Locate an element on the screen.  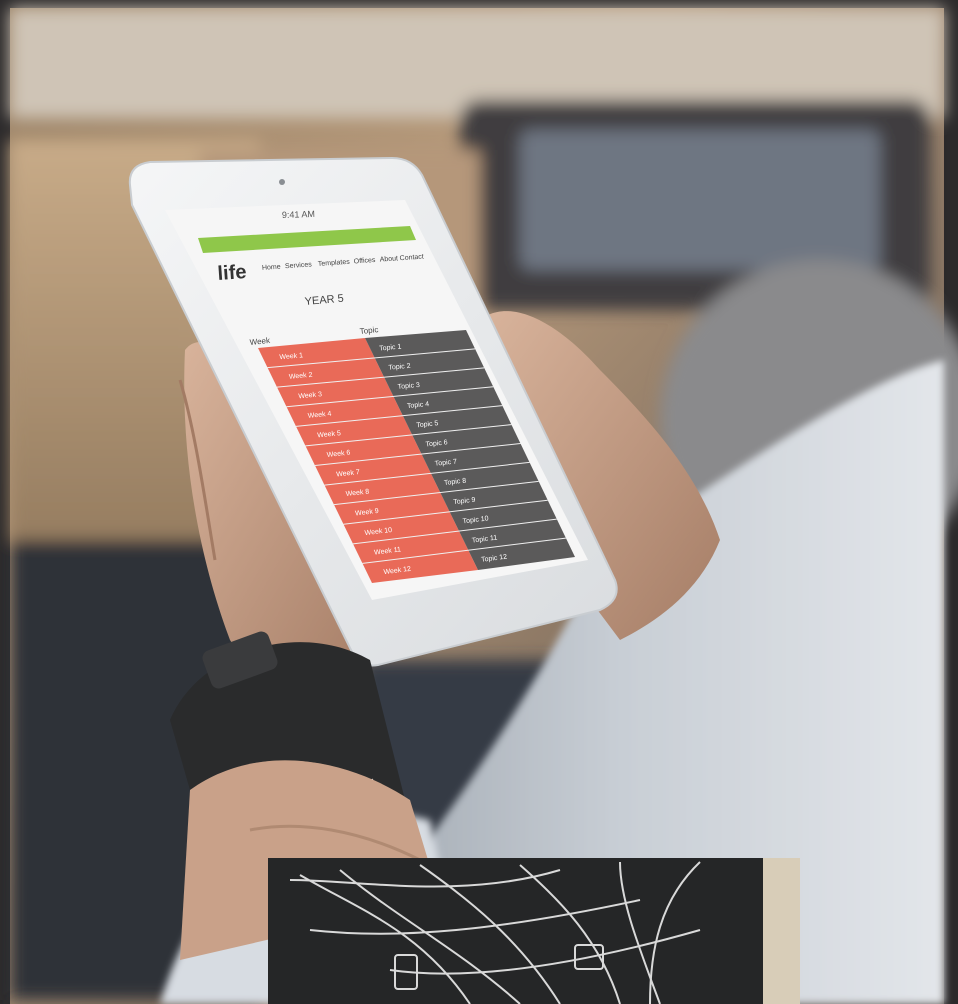
book is located at coordinates (534, 931).